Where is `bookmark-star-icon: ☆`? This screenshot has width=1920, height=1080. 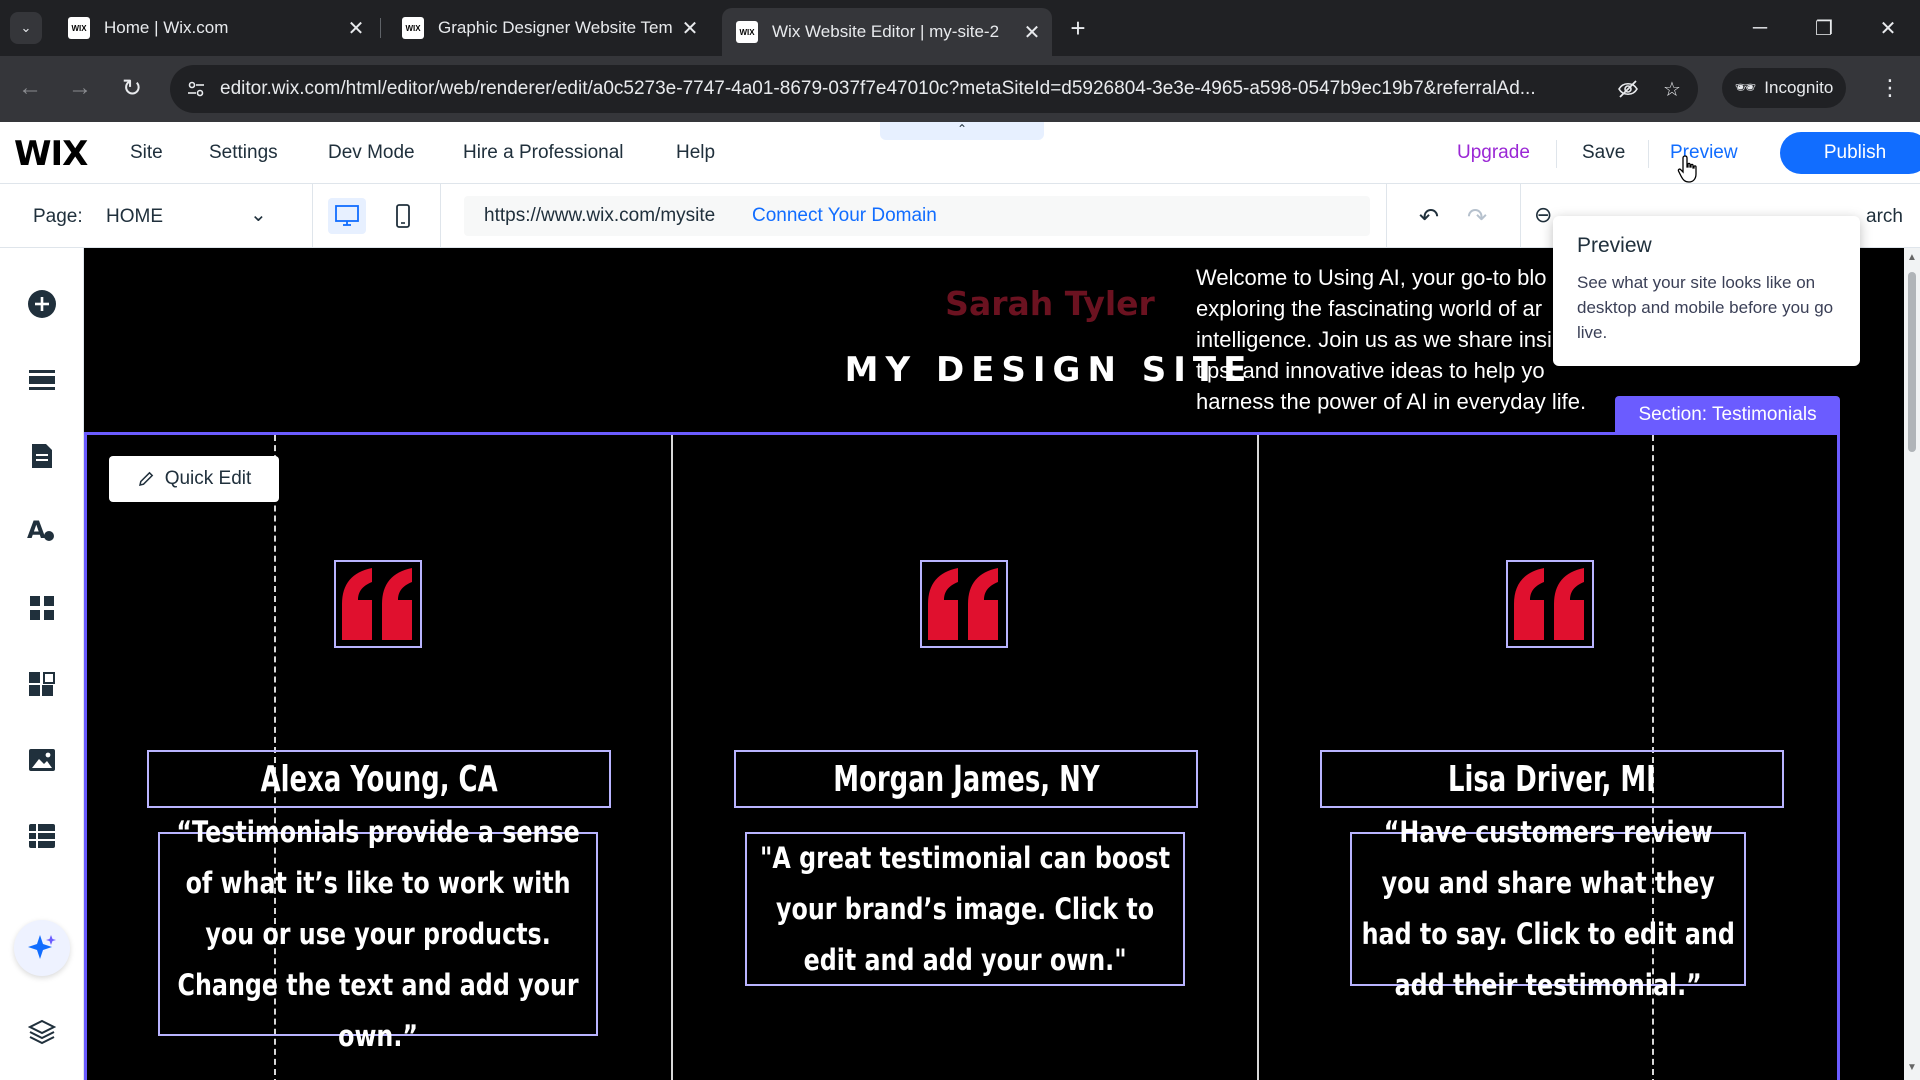
bookmark-star-icon: ☆ is located at coordinates (1672, 89).